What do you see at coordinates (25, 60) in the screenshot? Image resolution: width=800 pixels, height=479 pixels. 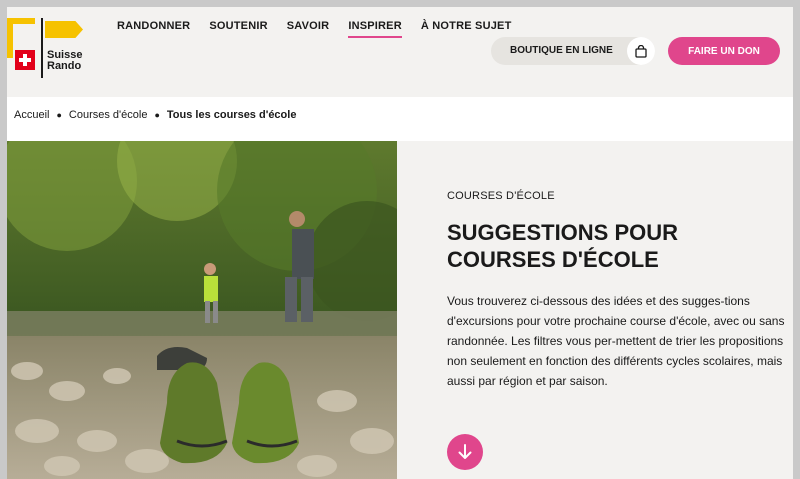 I see `swiss-cross-icon` at bounding box center [25, 60].